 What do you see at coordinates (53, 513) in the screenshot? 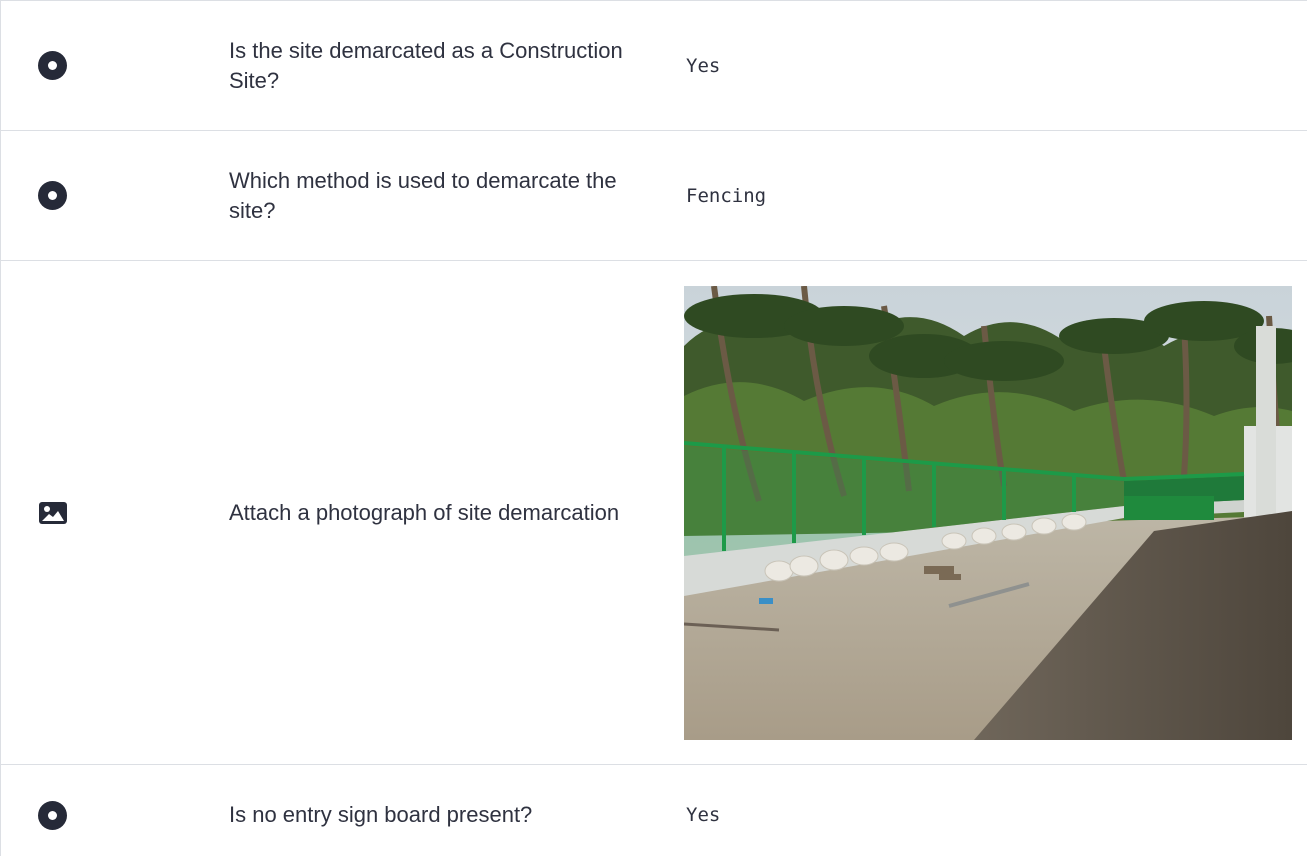
I see `image-icon` at bounding box center [53, 513].